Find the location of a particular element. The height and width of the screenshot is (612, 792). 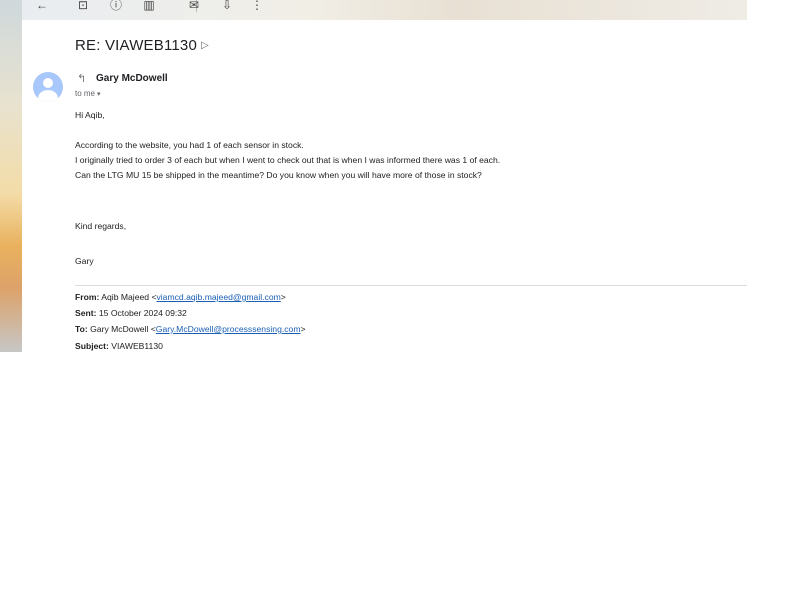

to-label: To: is located at coordinates (81, 329).